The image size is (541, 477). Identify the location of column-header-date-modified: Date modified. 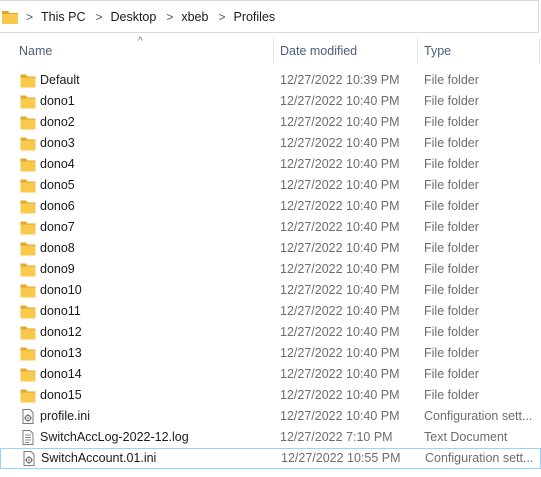
(318, 49).